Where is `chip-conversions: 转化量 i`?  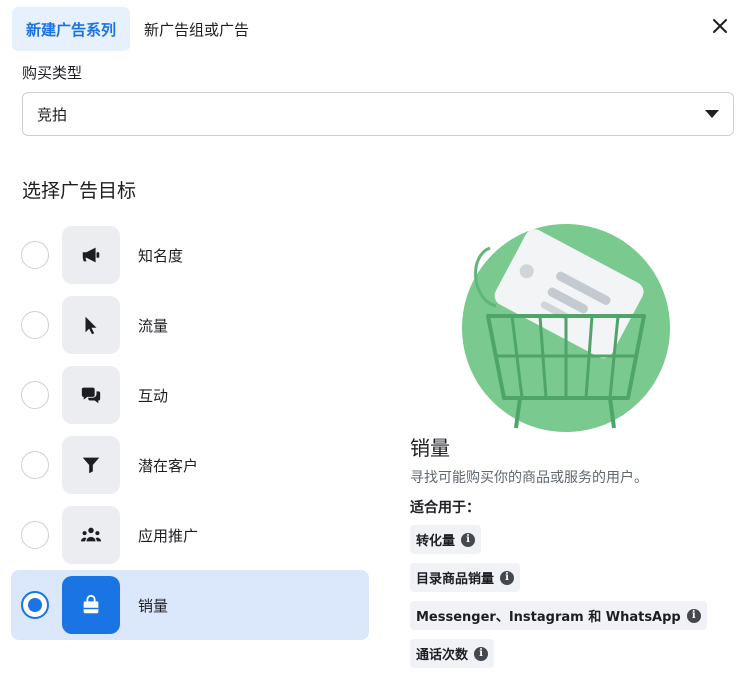 chip-conversions: 转化量 i is located at coordinates (446, 539).